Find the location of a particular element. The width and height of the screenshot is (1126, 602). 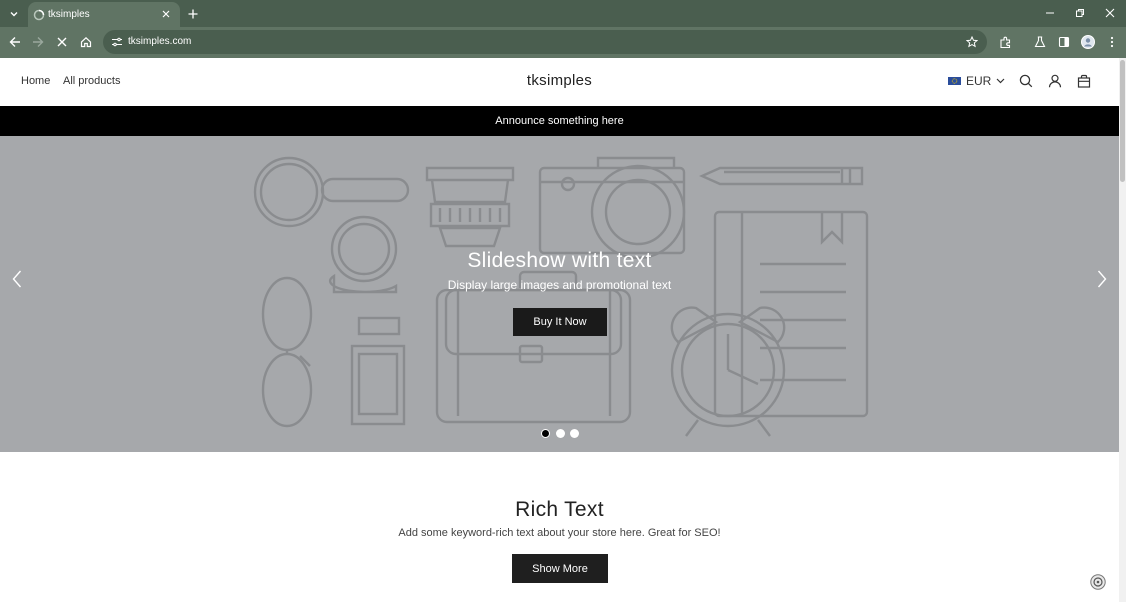

cart-bag-icon is located at coordinates (1084, 81).